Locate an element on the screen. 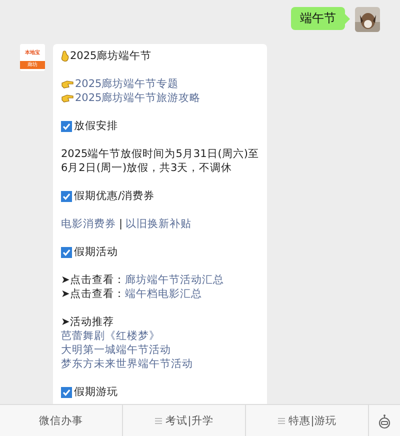  section-heading: 假期活动 is located at coordinates (96, 252).